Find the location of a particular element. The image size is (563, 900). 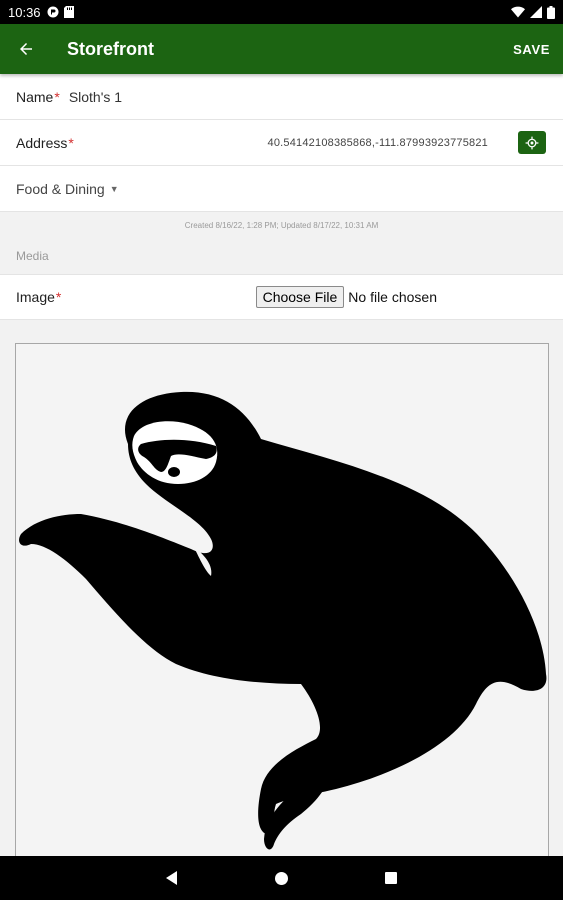

home-nav-icon is located at coordinates (281, 878).